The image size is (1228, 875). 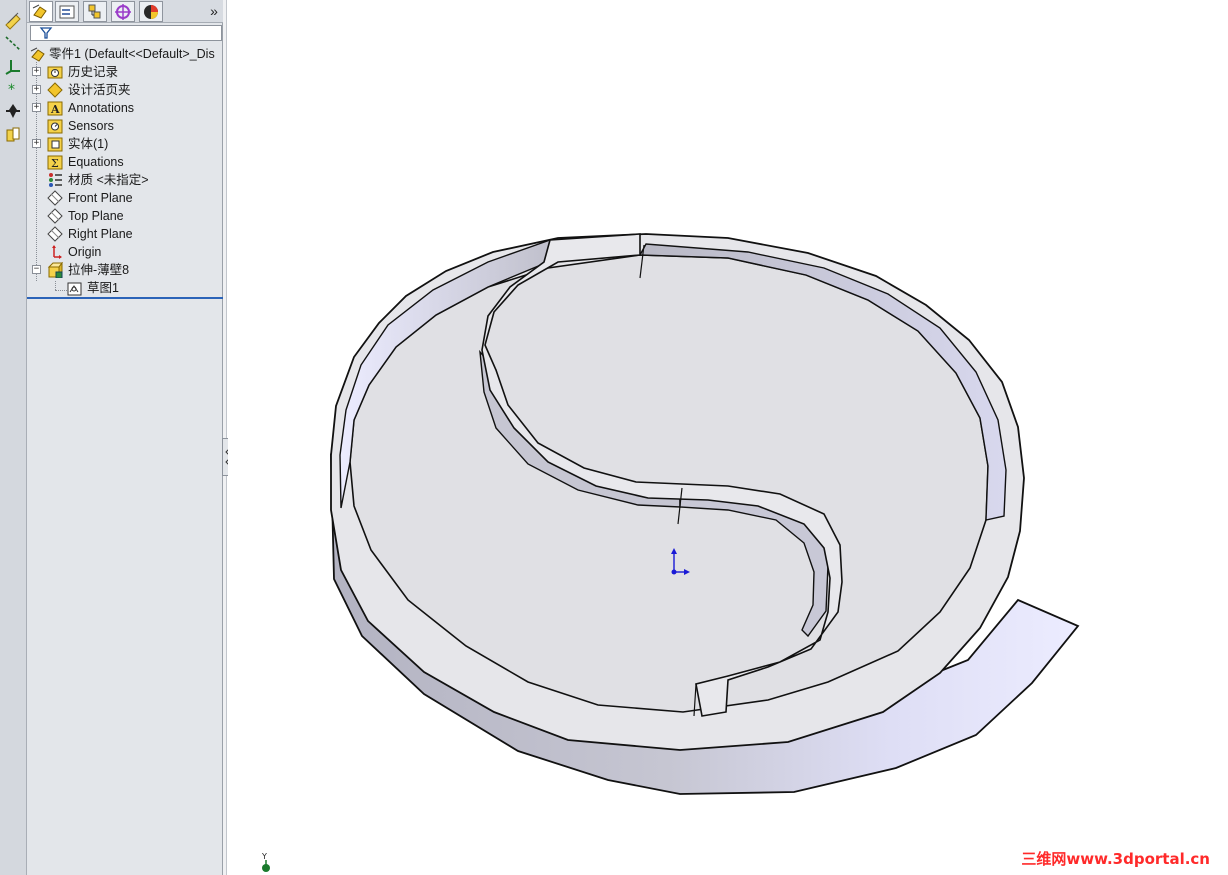 What do you see at coordinates (13, 437) in the screenshot?
I see `command-toolbar: *` at bounding box center [13, 437].